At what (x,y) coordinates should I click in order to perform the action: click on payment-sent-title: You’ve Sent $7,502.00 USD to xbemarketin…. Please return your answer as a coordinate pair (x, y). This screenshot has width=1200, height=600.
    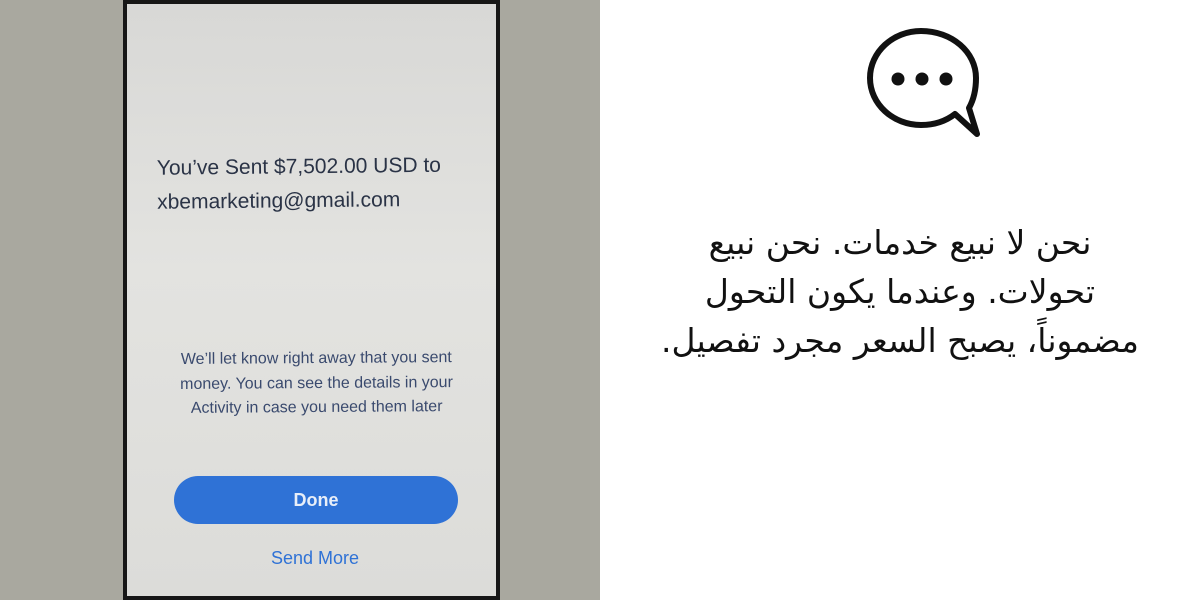
    Looking at the image, I should click on (322, 183).